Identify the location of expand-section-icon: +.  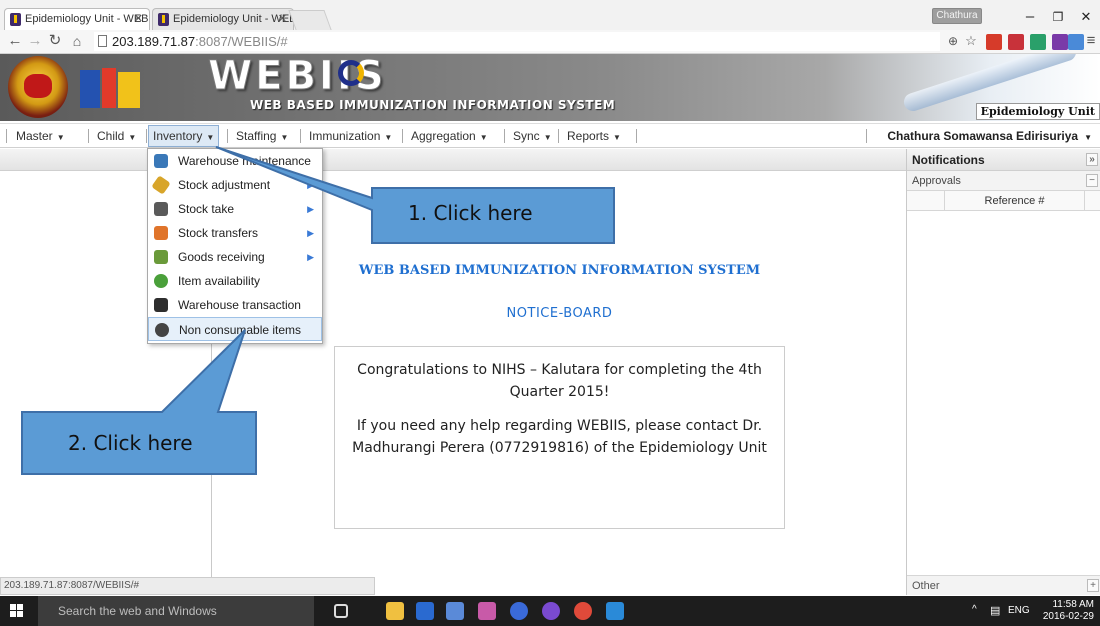
(1093, 585).